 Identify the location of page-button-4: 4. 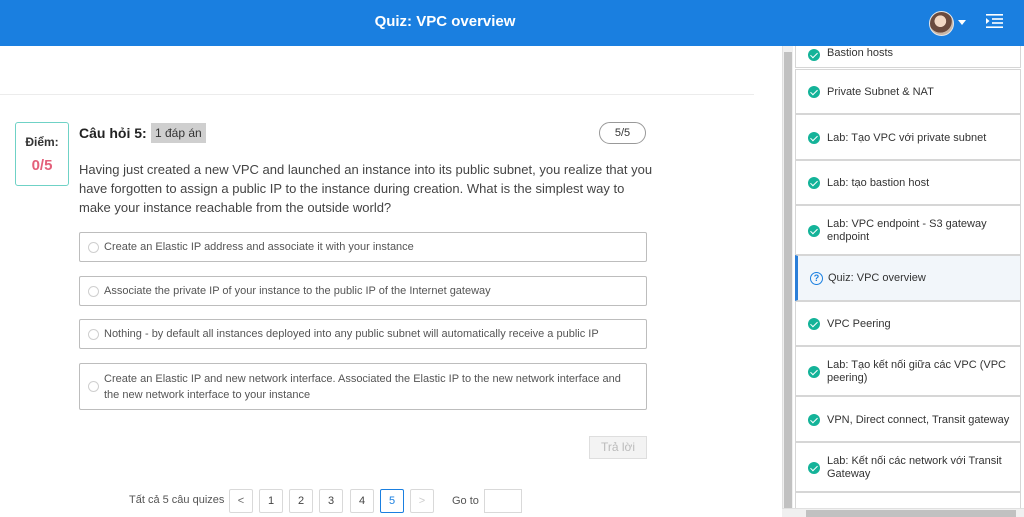
(362, 501).